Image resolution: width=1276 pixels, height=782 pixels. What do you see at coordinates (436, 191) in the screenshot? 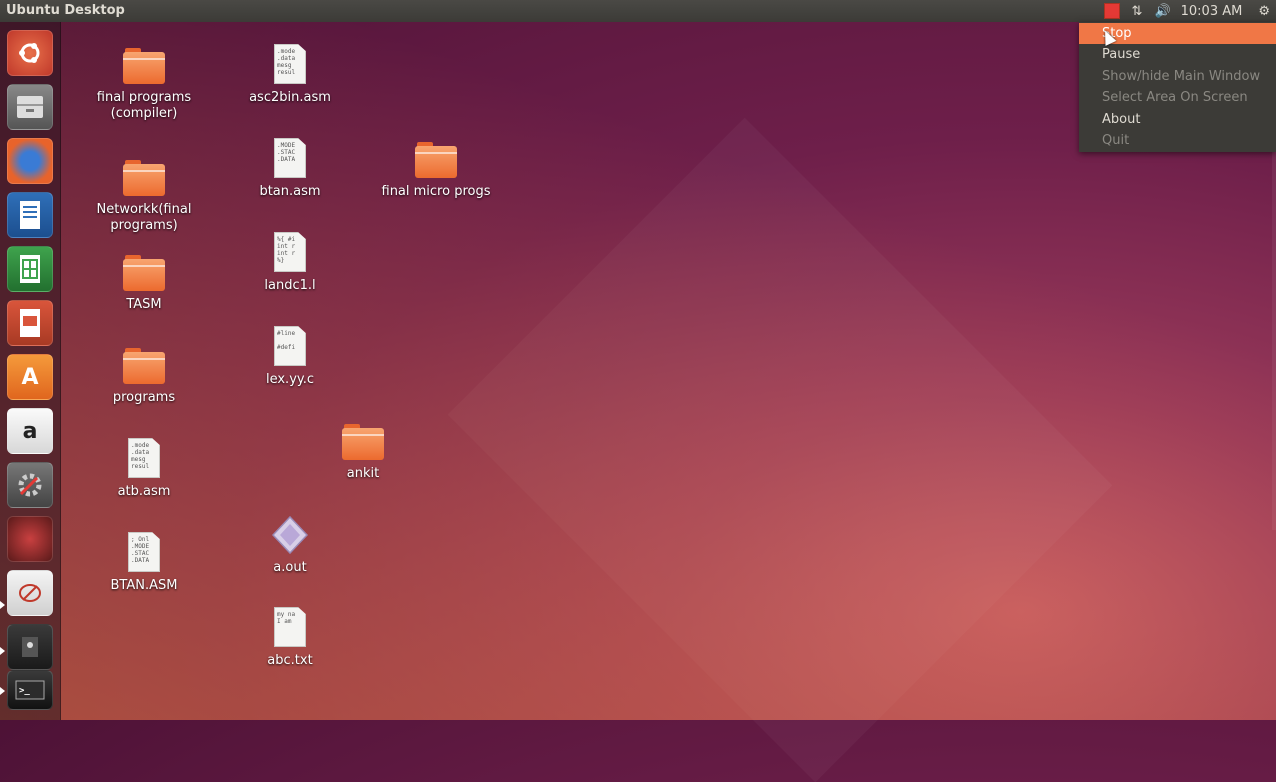
I see `desktop-item-label: final micro progs` at bounding box center [436, 191].